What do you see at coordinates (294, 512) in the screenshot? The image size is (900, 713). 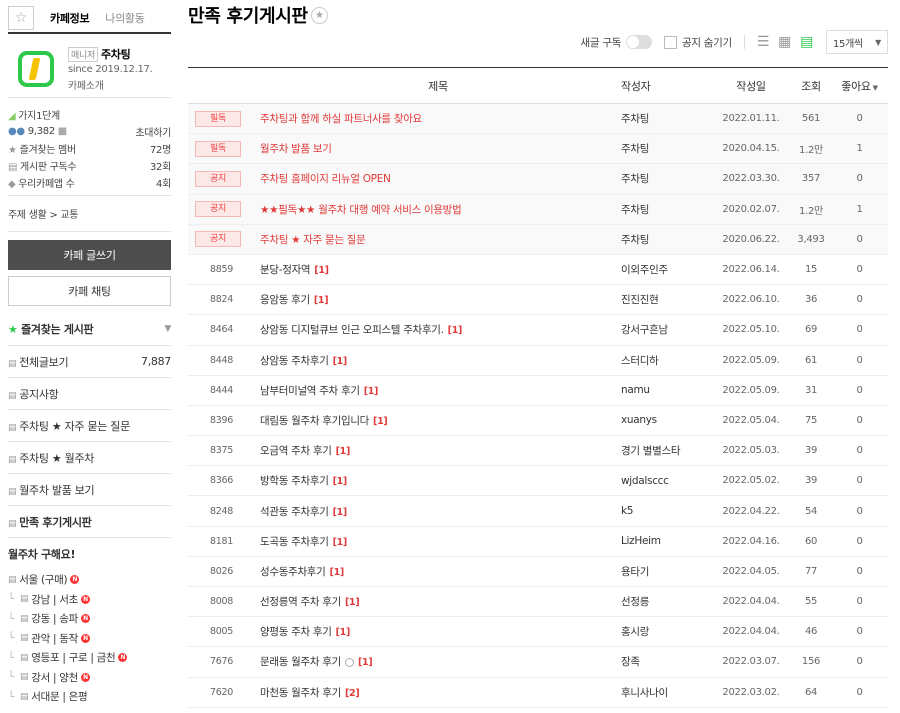 I see `post-title-link: 석관동 주차후기` at bounding box center [294, 512].